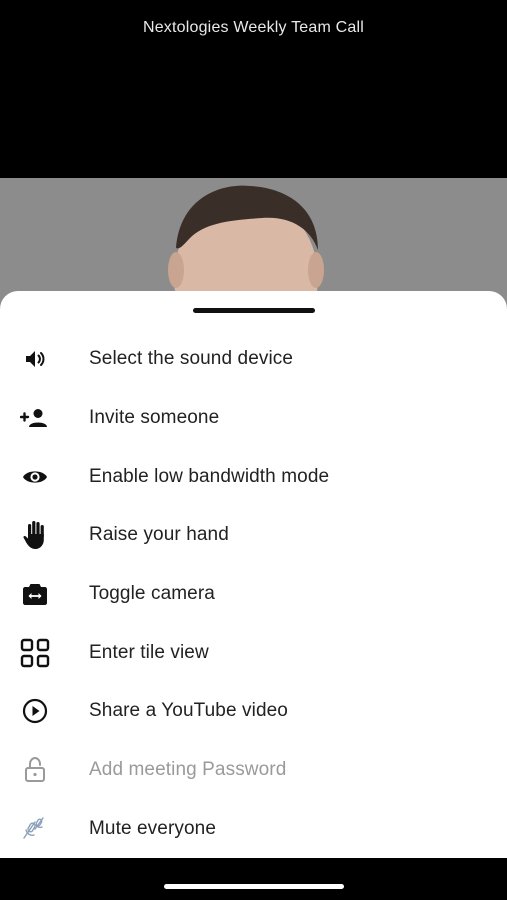 The image size is (507, 900). Describe the element at coordinates (149, 652) in the screenshot. I see `menu-item-label: Enter tile view` at that location.